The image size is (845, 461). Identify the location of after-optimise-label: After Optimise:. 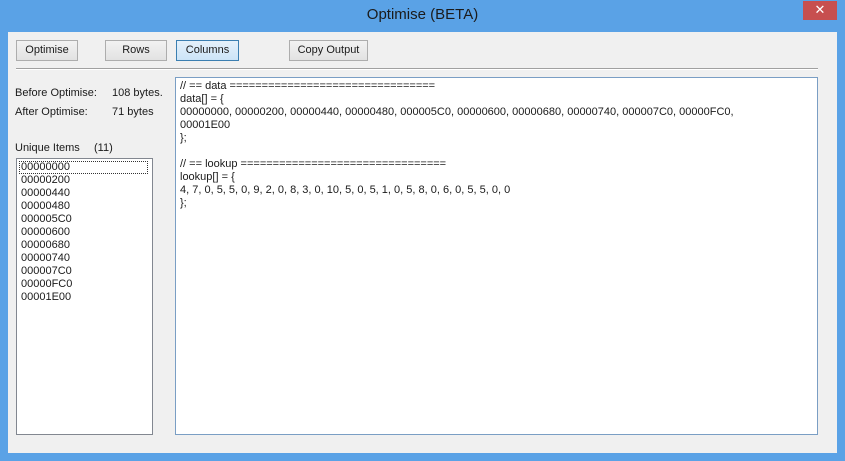
(51, 112).